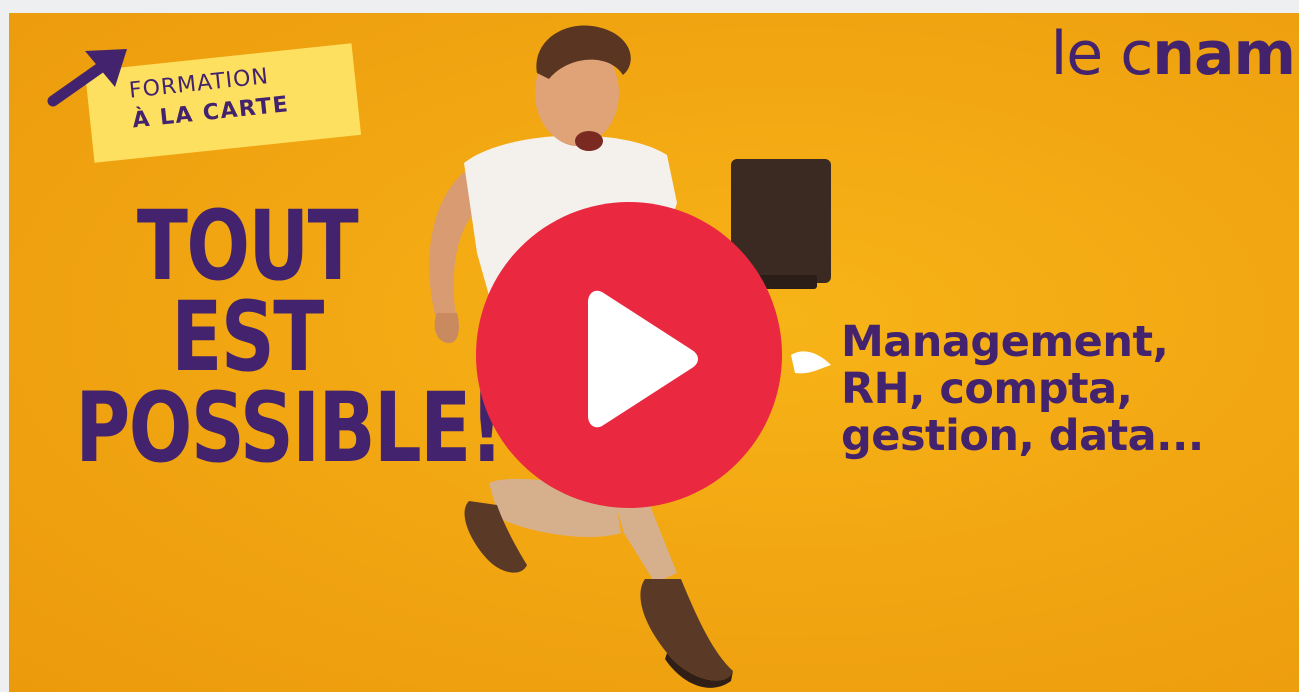 The image size is (1299, 692). I want to click on logo-bold-text: nam, so click(1224, 54).